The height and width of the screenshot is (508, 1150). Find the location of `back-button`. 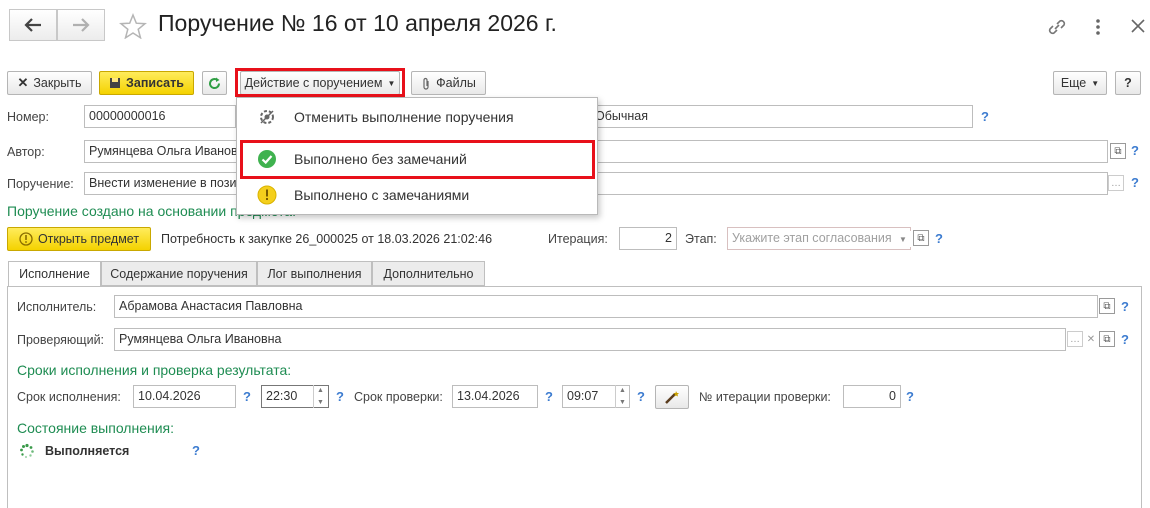

back-button is located at coordinates (33, 25).